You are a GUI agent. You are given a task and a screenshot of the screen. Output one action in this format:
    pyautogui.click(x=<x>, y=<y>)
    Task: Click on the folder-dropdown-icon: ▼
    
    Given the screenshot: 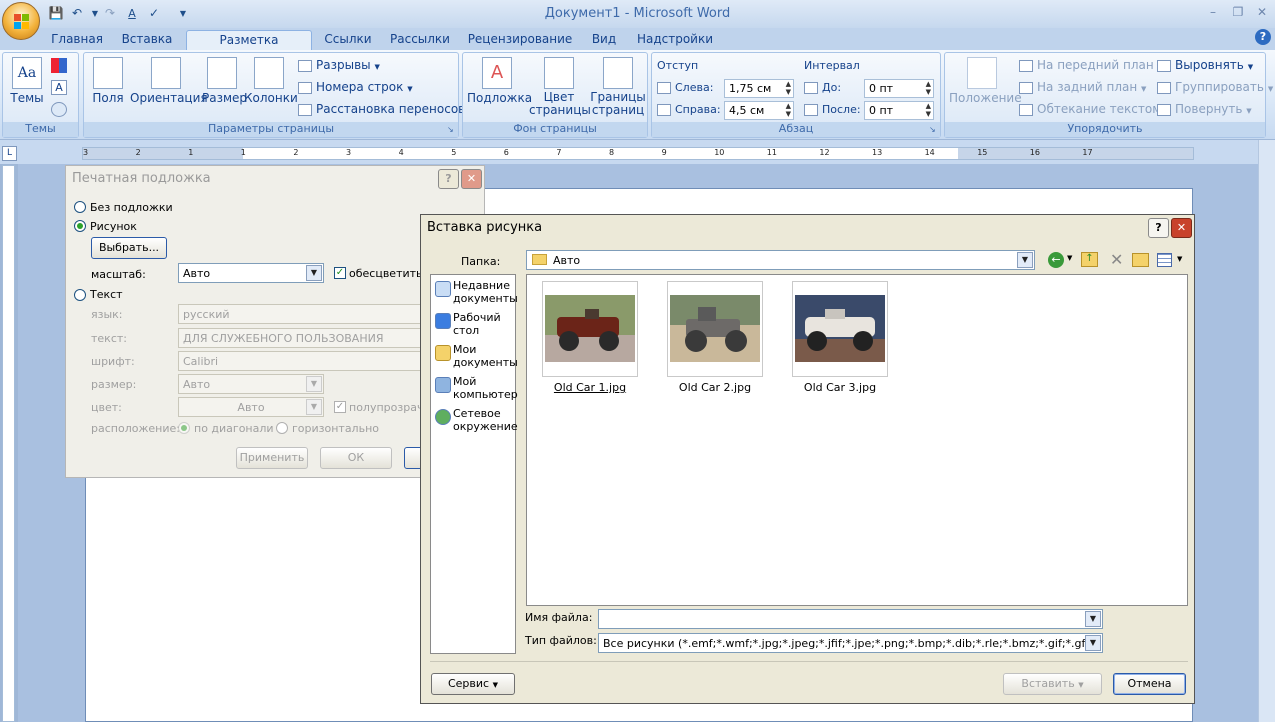 What is the action you would take?
    pyautogui.click(x=1025, y=260)
    